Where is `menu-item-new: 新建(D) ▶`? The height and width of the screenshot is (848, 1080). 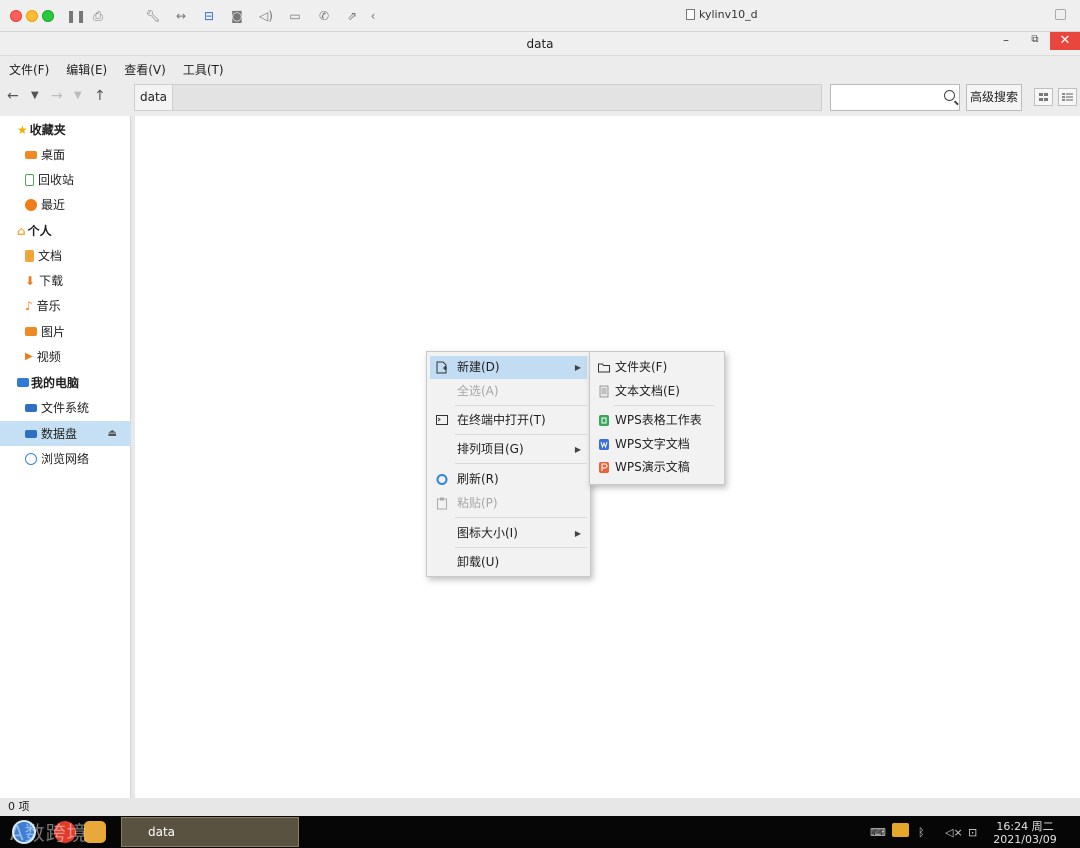 menu-item-new: 新建(D) ▶ is located at coordinates (508, 367).